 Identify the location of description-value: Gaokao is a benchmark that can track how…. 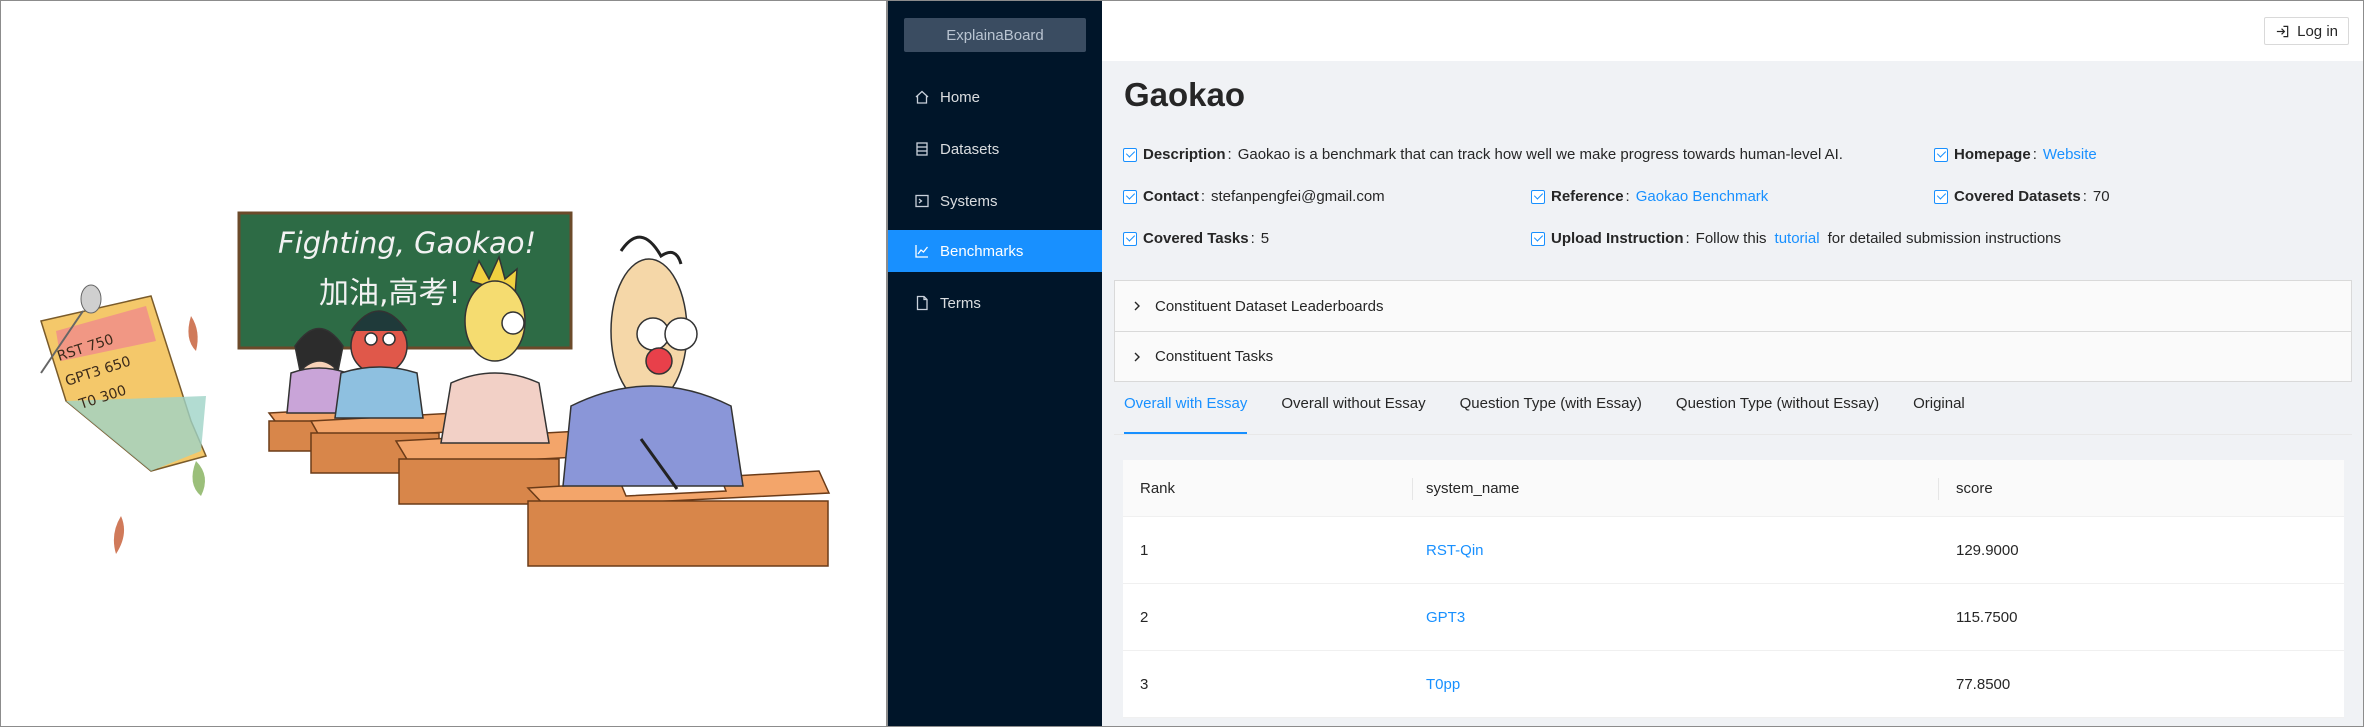
(1540, 154).